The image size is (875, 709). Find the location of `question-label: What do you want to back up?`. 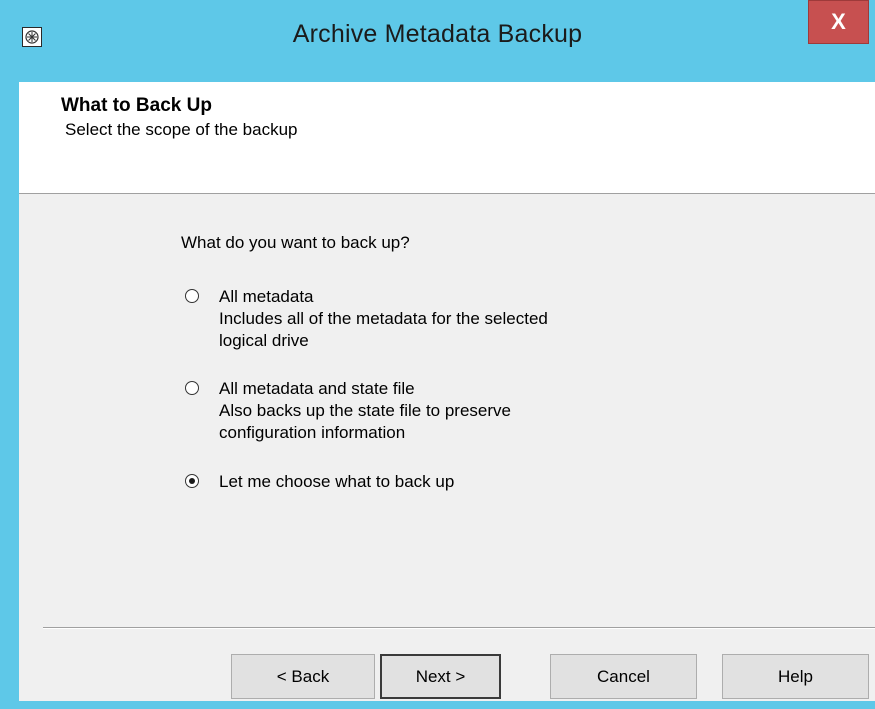

question-label: What do you want to back up? is located at coordinates (295, 242).